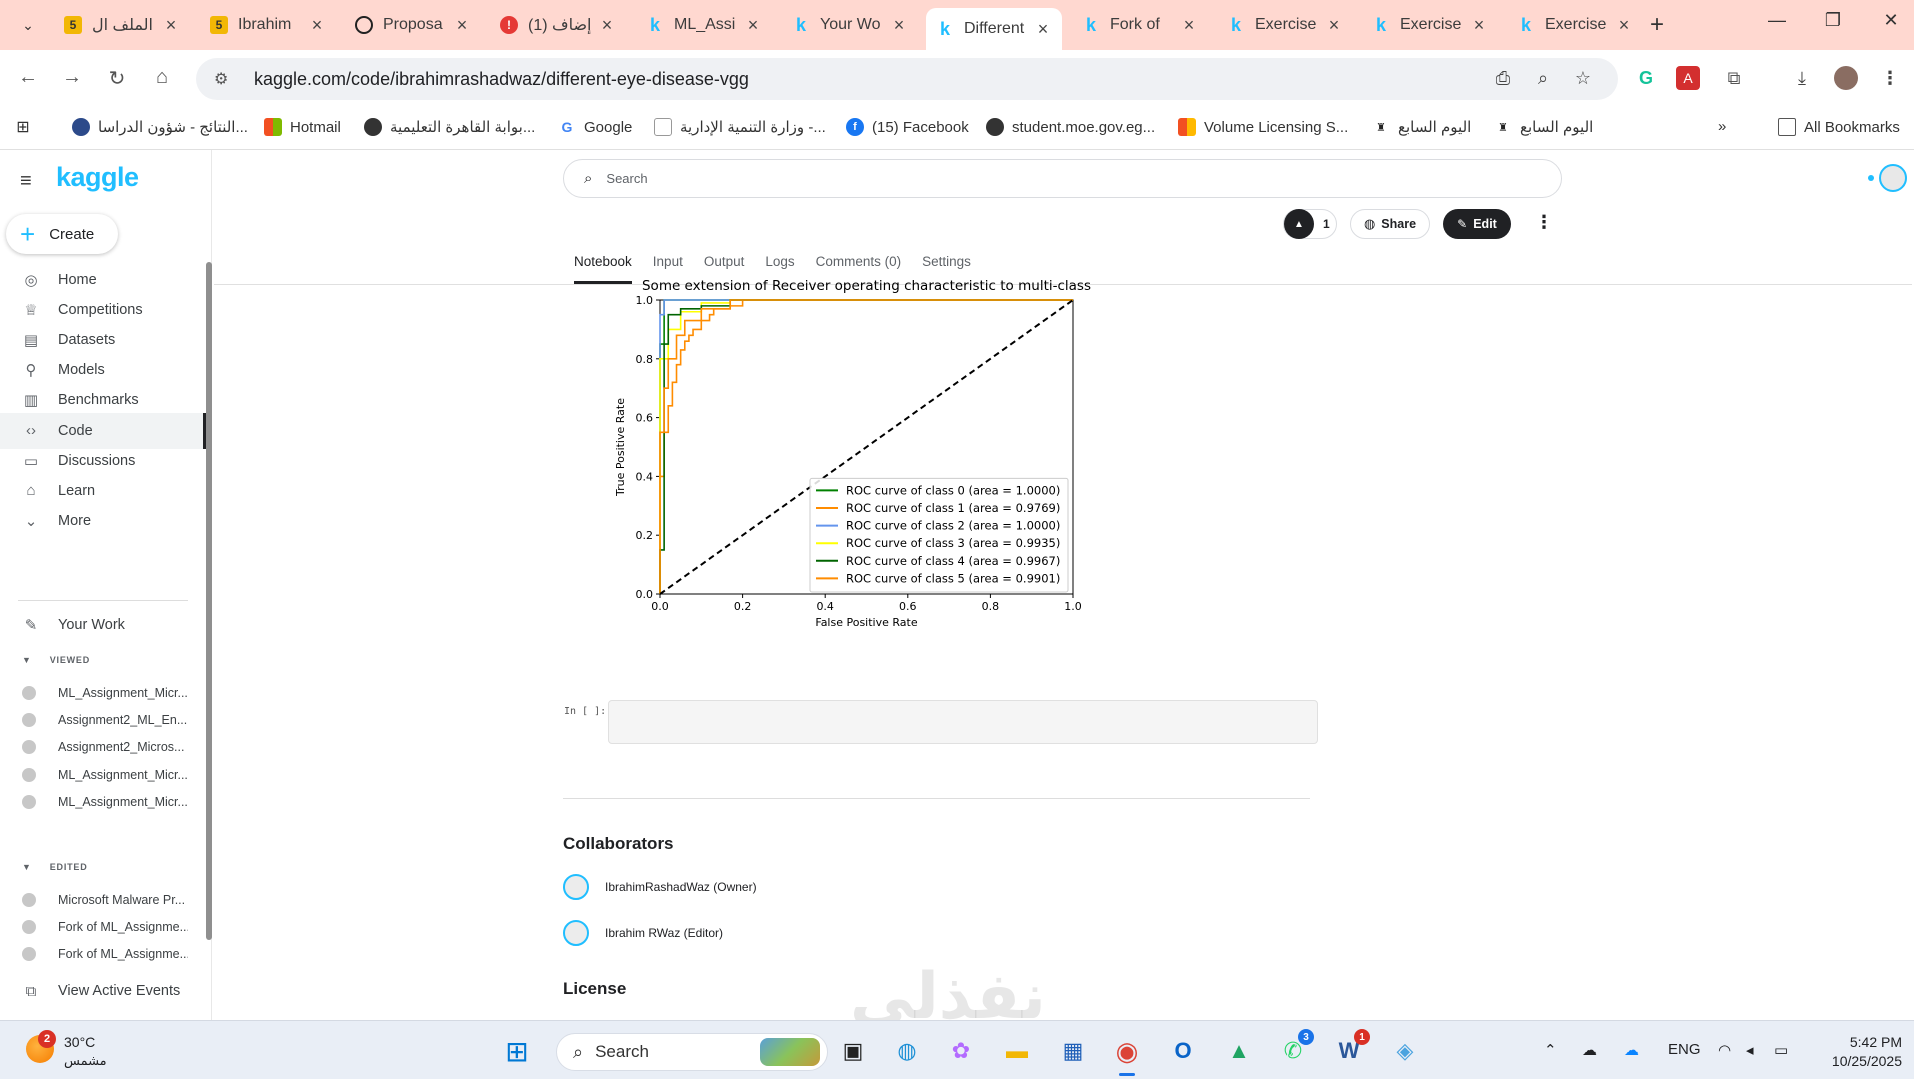 The image size is (1914, 1079). Describe the element at coordinates (209, 601) in the screenshot. I see `sidebar-scrollbar` at that location.